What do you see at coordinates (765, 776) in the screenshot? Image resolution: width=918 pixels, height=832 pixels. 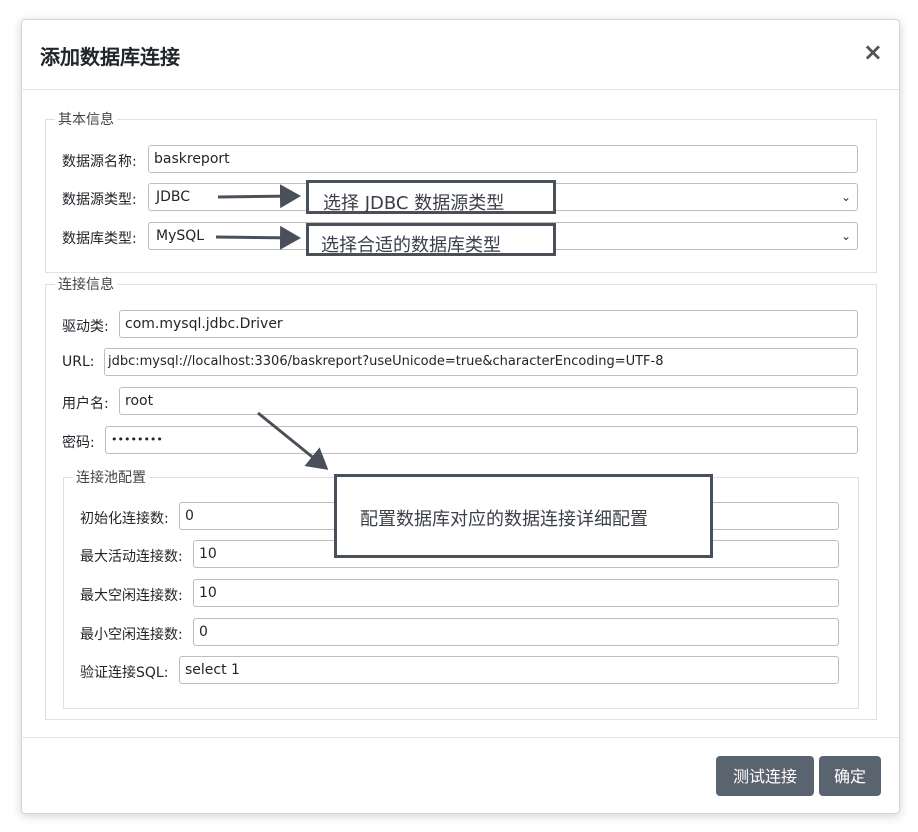 I see `test-connection-button: 测试连接` at bounding box center [765, 776].